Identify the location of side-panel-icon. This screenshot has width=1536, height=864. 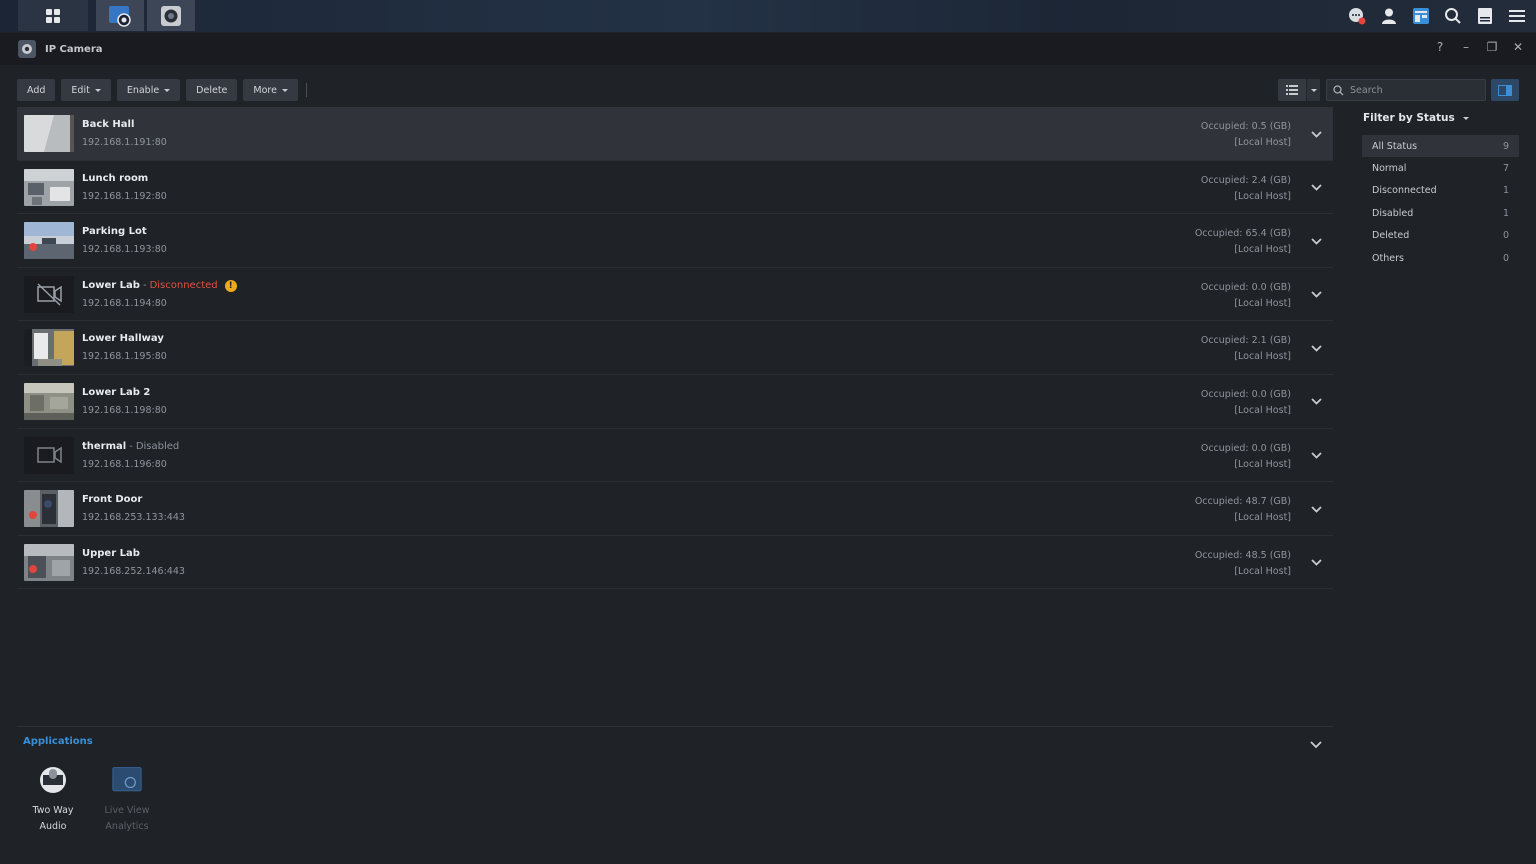
(1505, 90).